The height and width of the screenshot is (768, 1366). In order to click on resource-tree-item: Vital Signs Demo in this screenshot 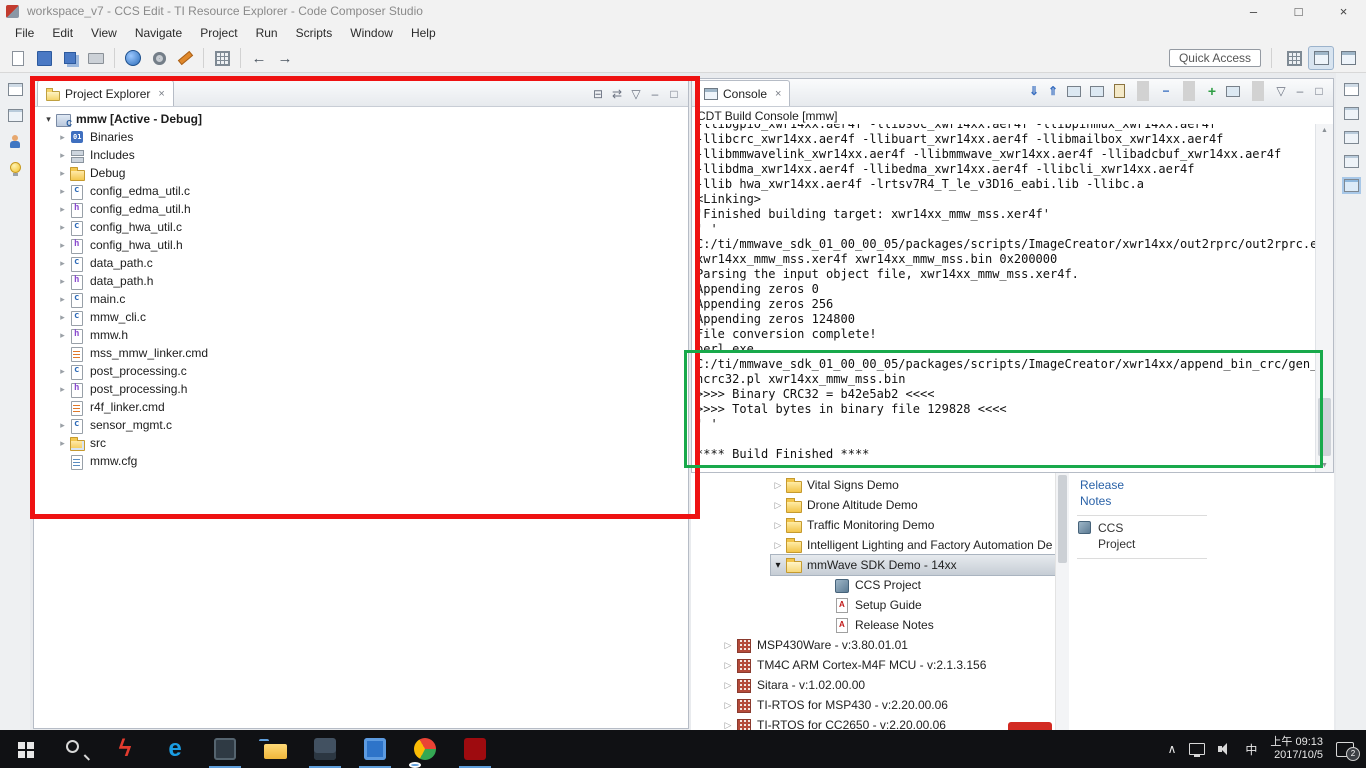, I will do `click(913, 485)`.